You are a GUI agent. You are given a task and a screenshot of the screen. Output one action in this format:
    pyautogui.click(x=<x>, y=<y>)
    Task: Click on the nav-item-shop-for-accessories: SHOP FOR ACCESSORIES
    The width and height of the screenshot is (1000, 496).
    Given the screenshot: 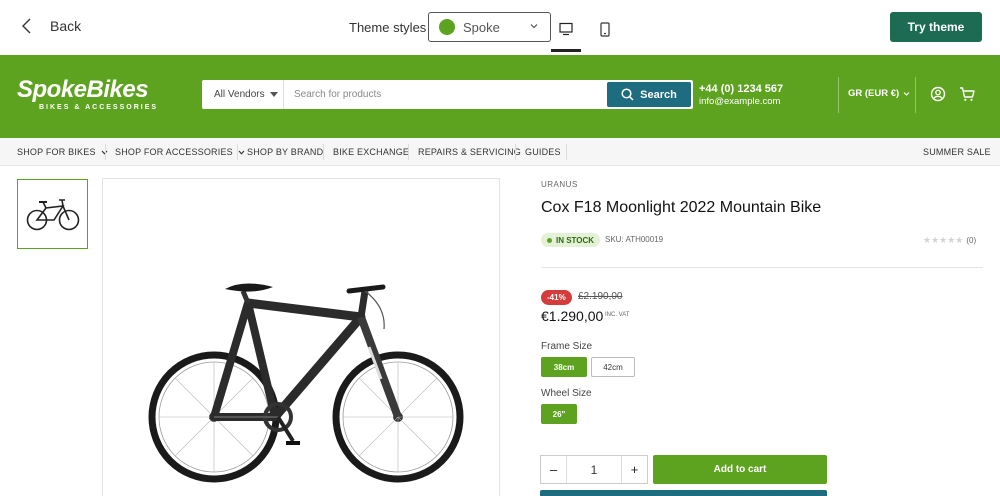 What is the action you would take?
    pyautogui.click(x=180, y=152)
    